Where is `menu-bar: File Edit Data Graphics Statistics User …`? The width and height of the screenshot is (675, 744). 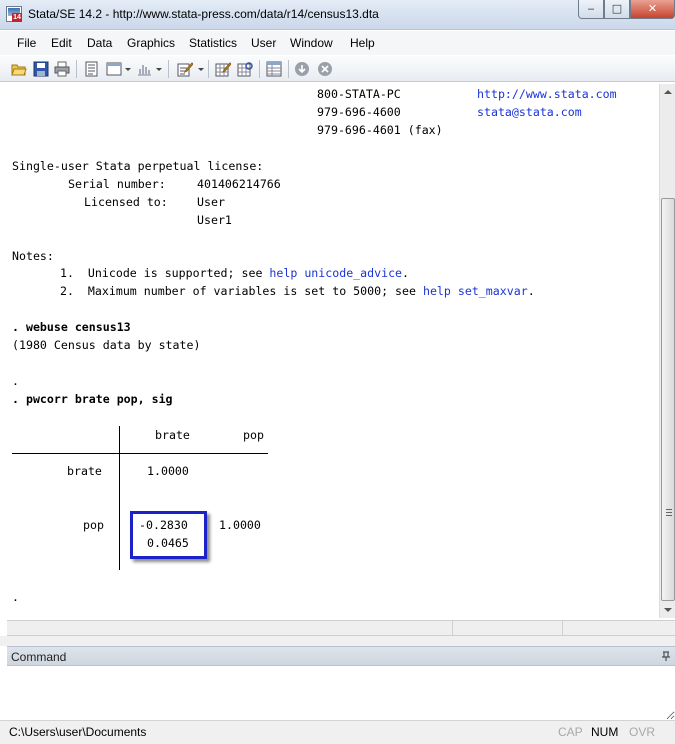
menu-bar: File Edit Data Graphics Statistics User … is located at coordinates (337, 43).